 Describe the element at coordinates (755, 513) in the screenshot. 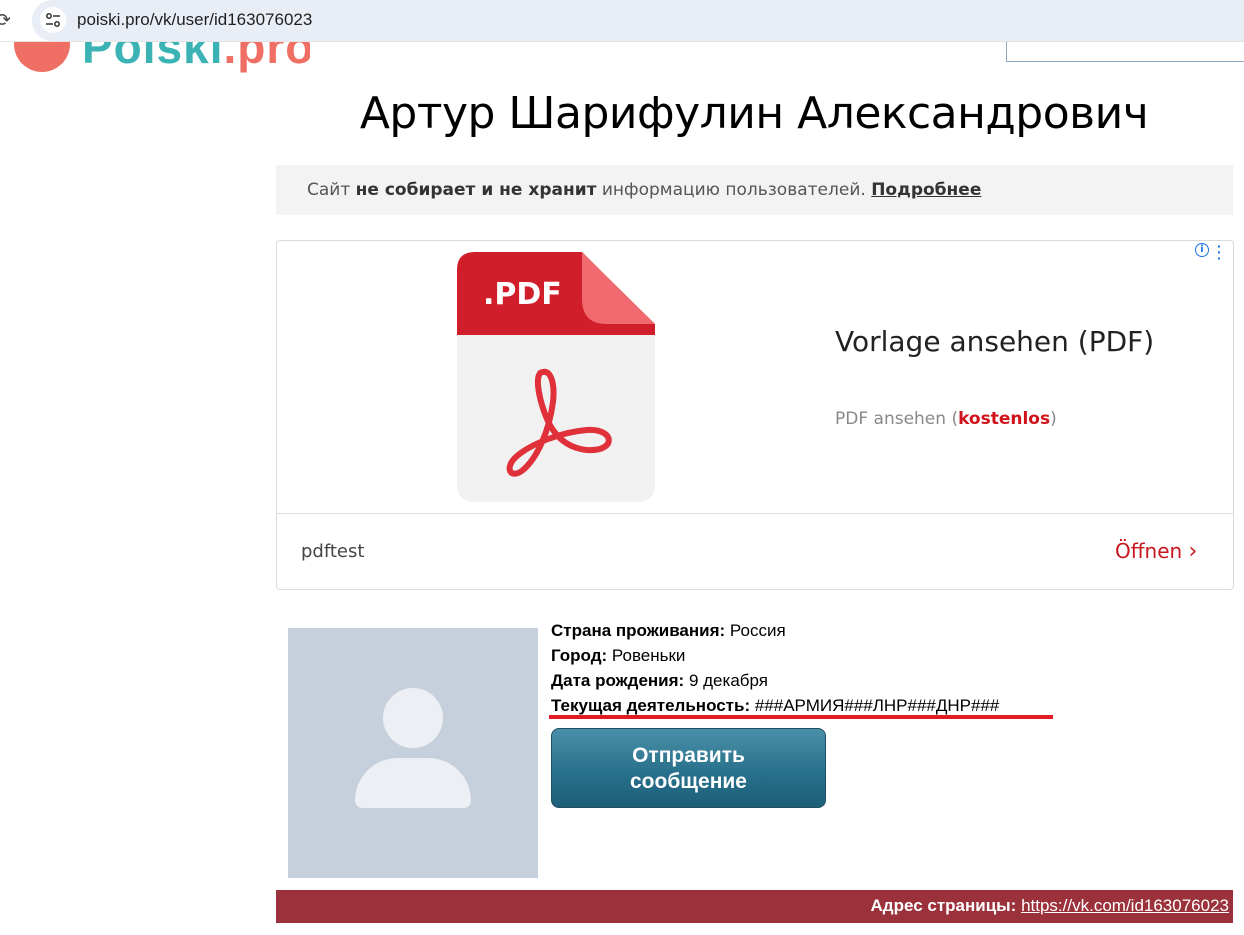

I see `ad-divider` at that location.